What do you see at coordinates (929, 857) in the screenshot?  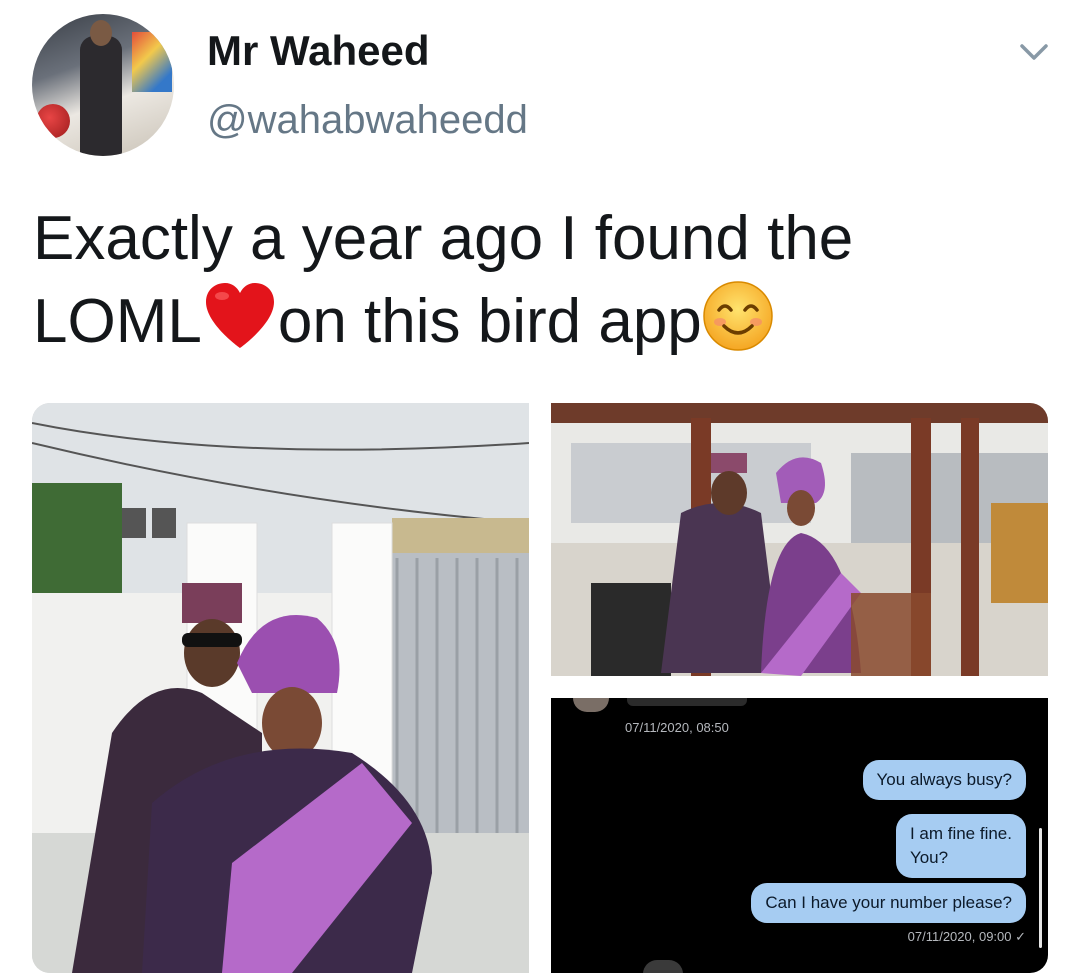 I see `chat-message-line: You?` at bounding box center [929, 857].